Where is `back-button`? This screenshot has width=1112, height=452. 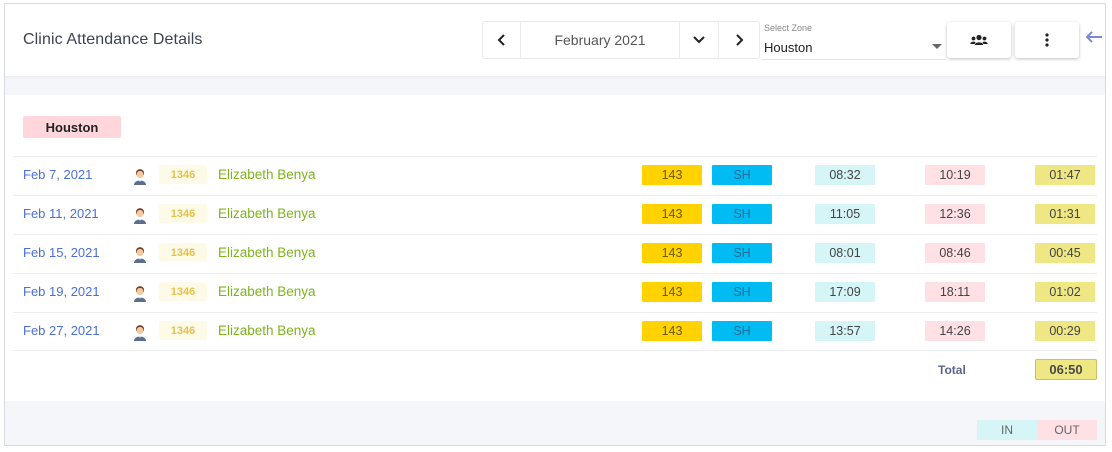 back-button is located at coordinates (1094, 38).